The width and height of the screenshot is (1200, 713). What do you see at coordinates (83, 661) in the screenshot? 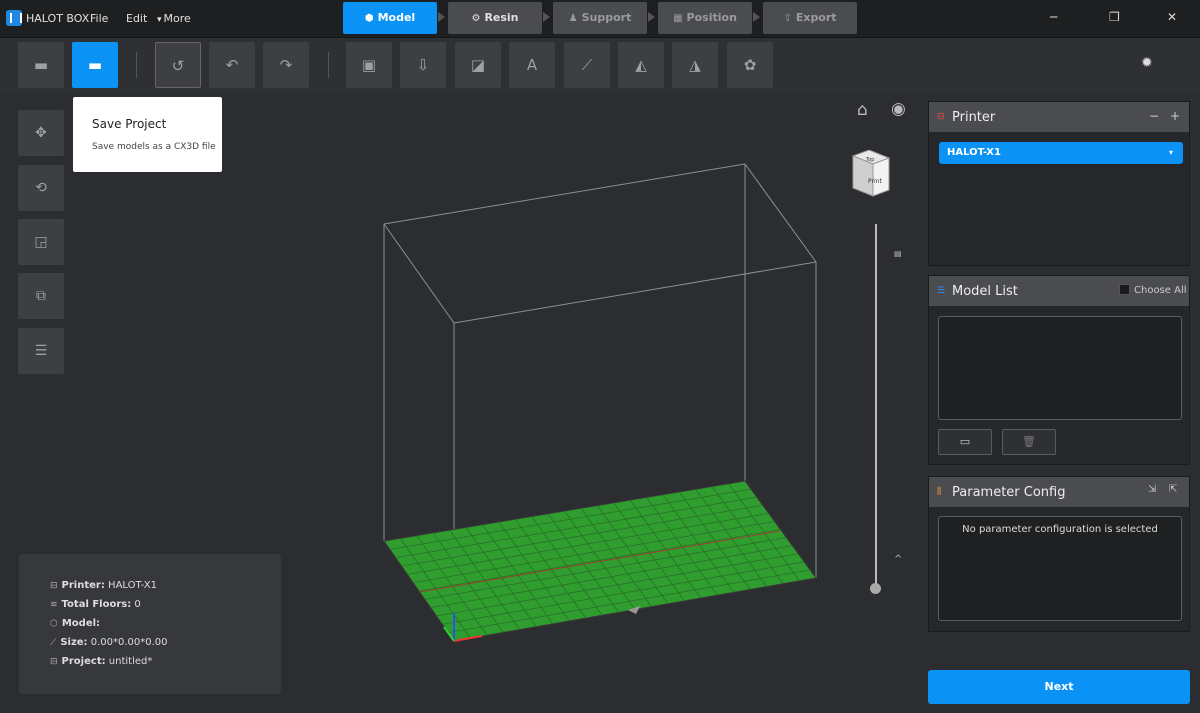
I see `info-project-label: Project:` at bounding box center [83, 661].